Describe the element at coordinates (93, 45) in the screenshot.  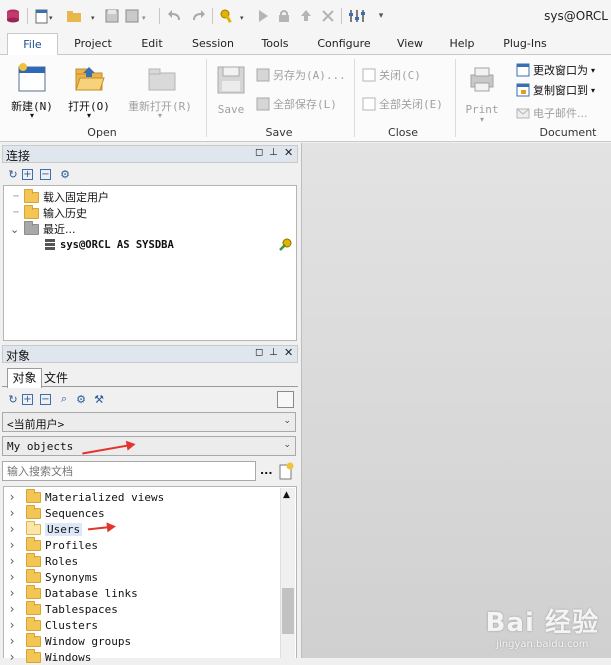
I see `tab-project: Project` at that location.